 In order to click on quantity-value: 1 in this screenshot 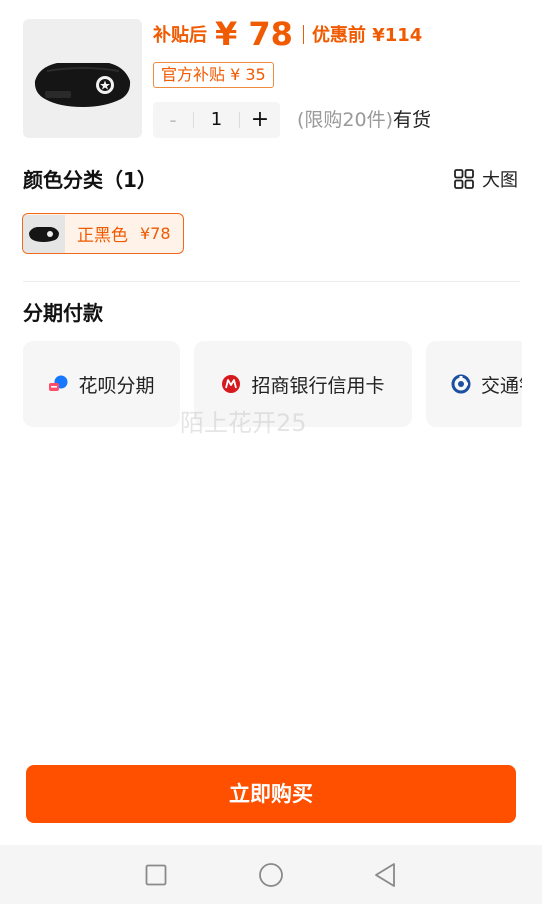, I will do `click(216, 120)`.